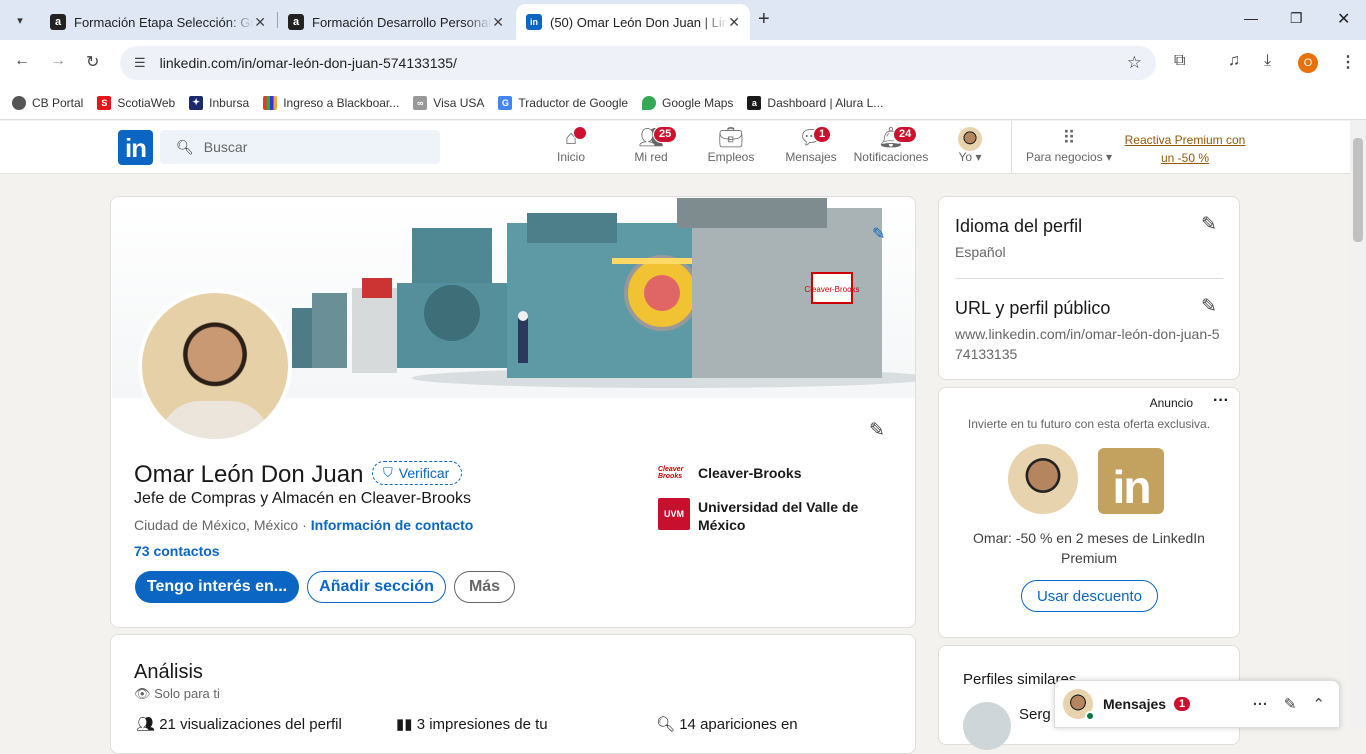 Image resolution: width=1366 pixels, height=754 pixels. What do you see at coordinates (687, 102) in the screenshot?
I see `bookmark-google-maps: Google Maps` at bounding box center [687, 102].